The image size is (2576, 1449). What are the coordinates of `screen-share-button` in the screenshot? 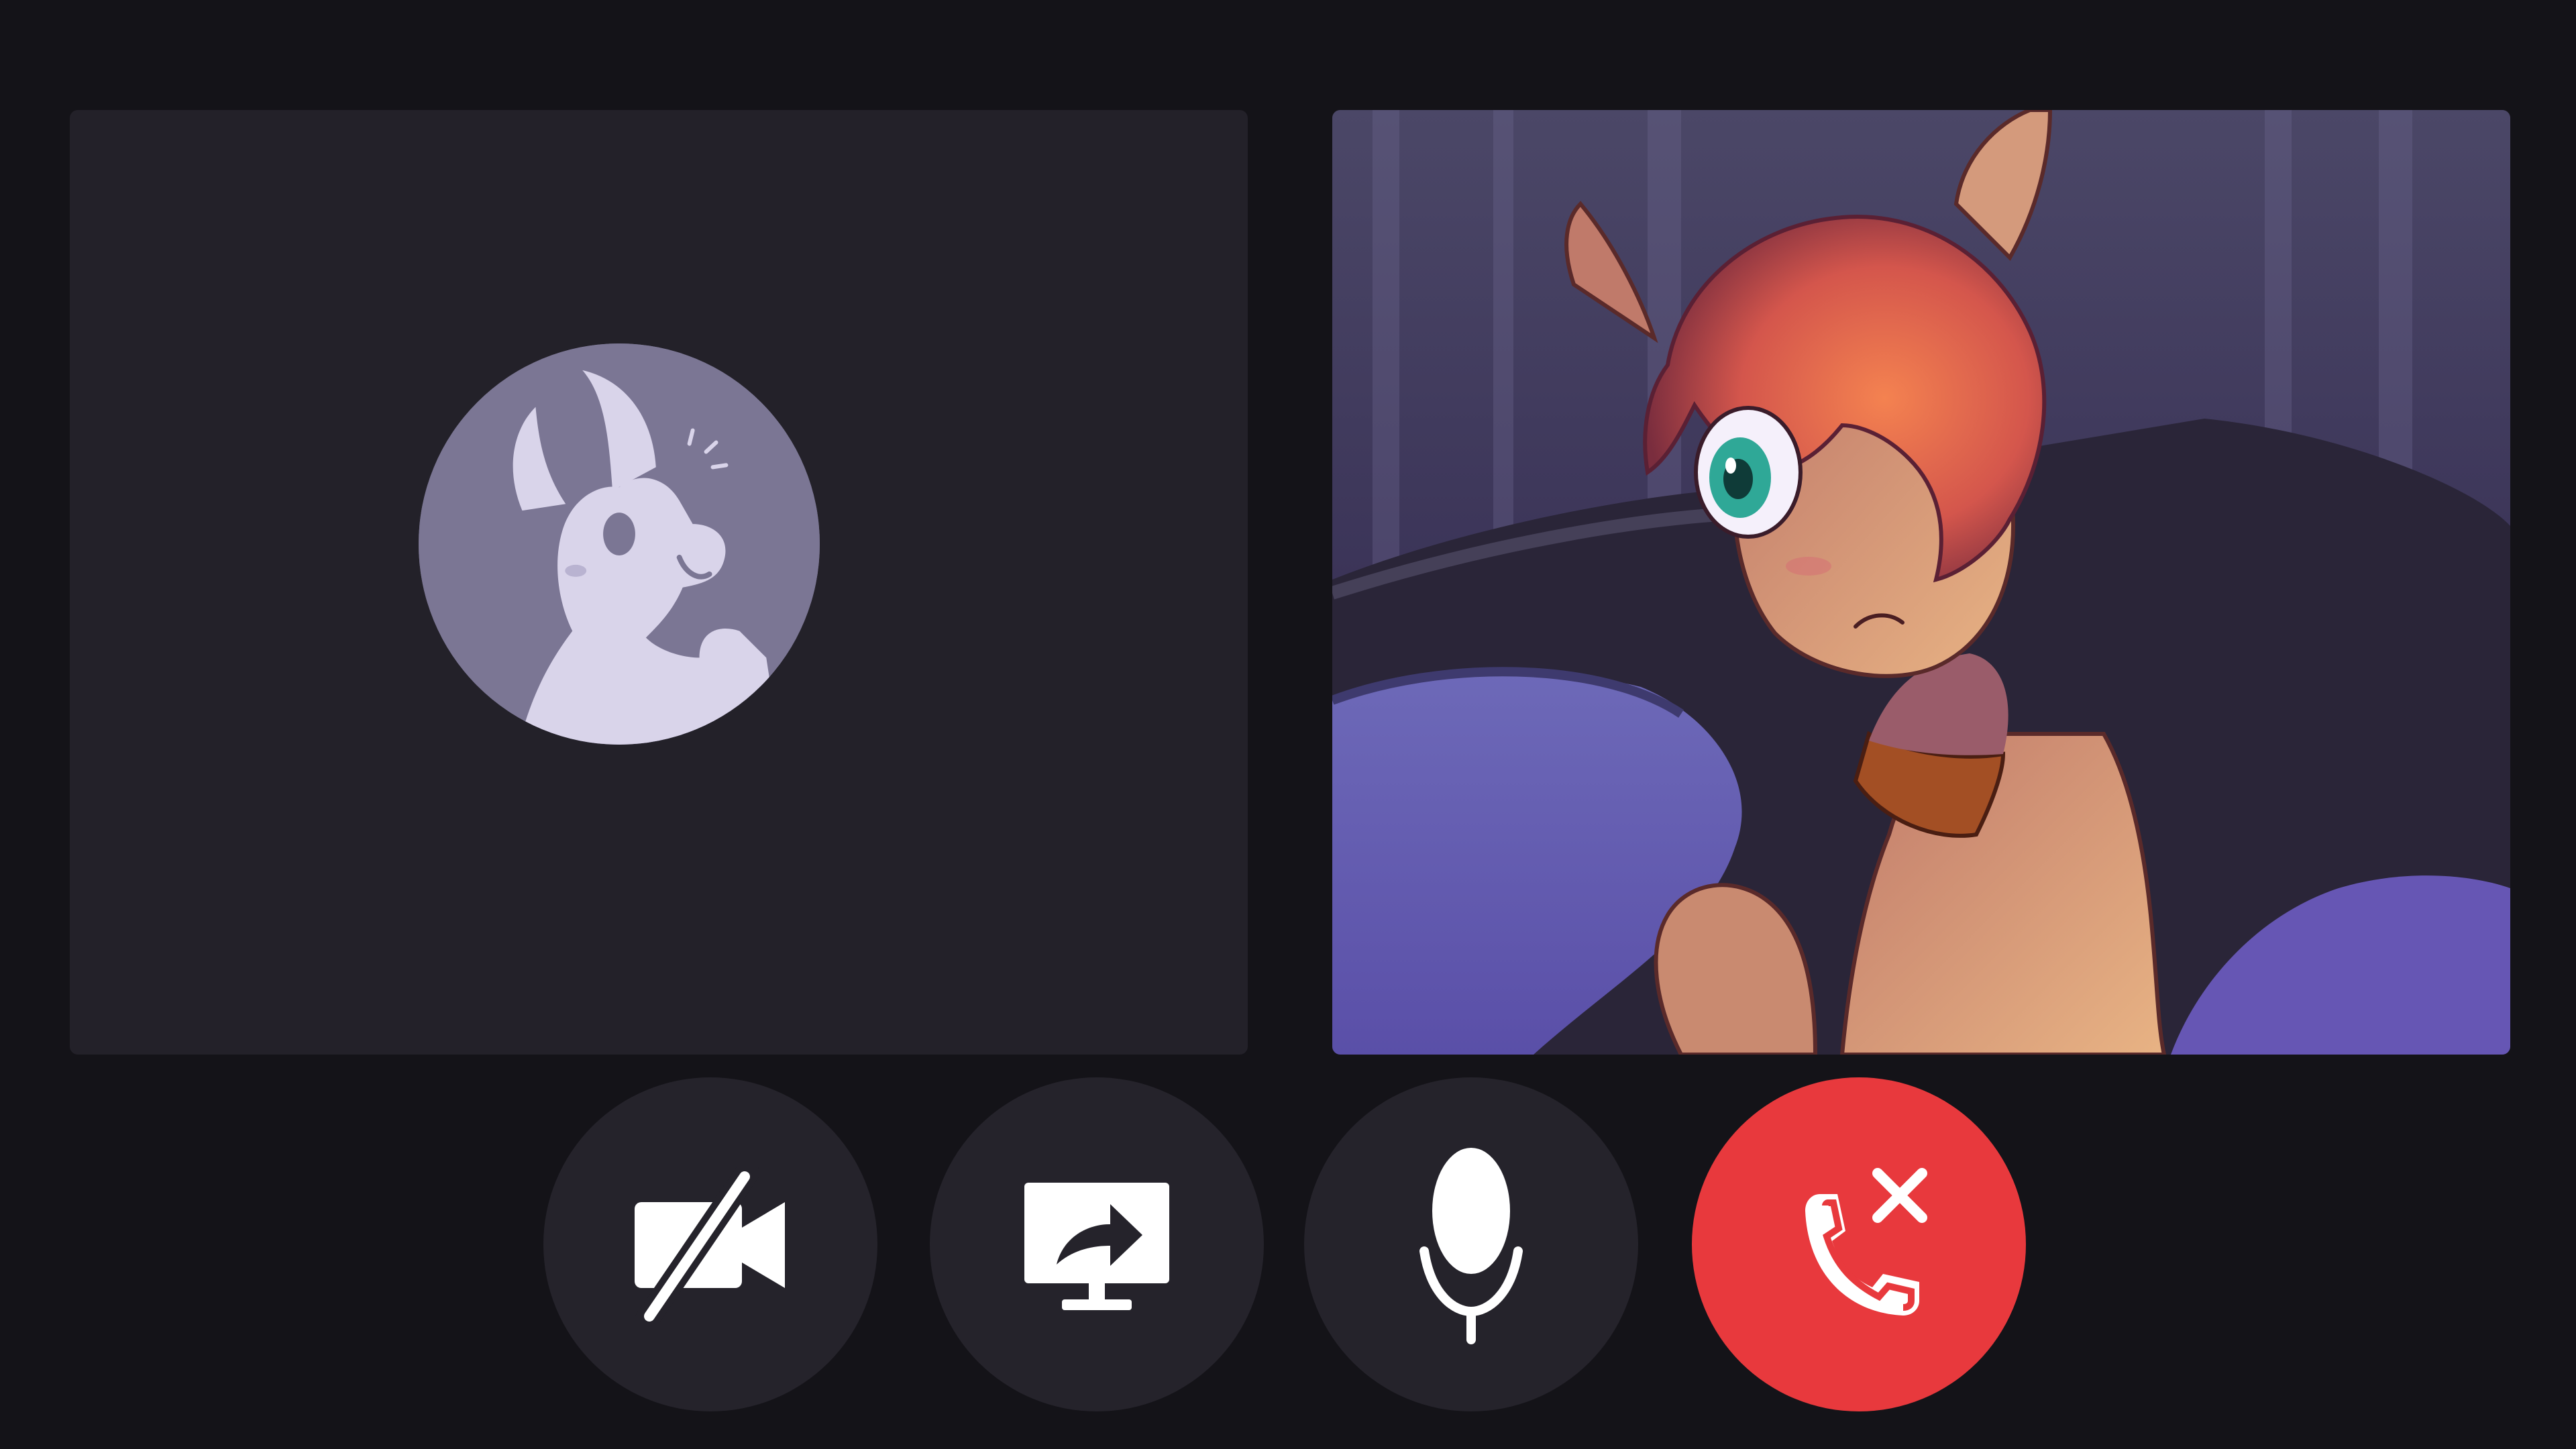 It's located at (1097, 1244).